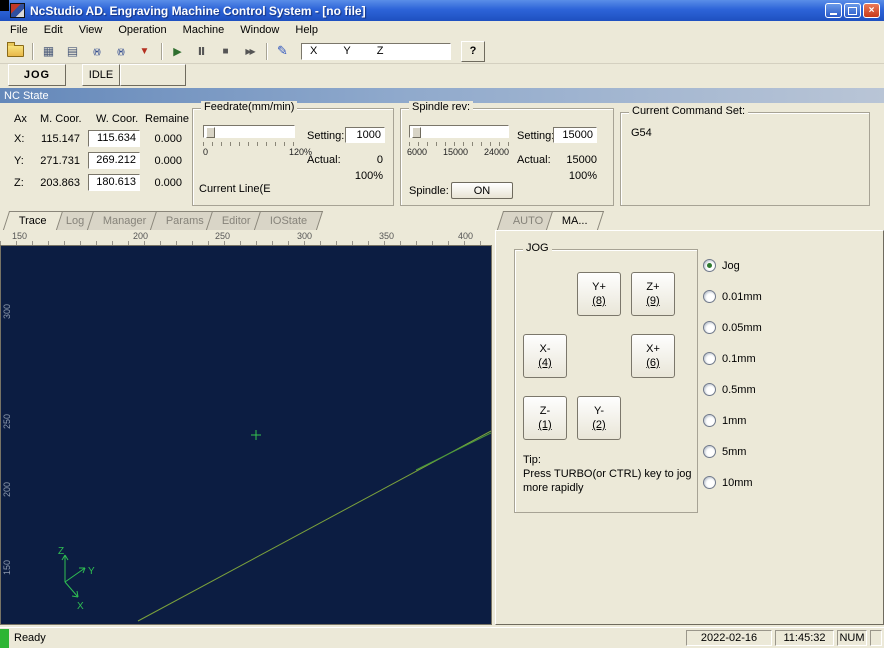 Image resolution: width=884 pixels, height=648 pixels. I want to click on feedrate-scale-min: 0, so click(206, 152).